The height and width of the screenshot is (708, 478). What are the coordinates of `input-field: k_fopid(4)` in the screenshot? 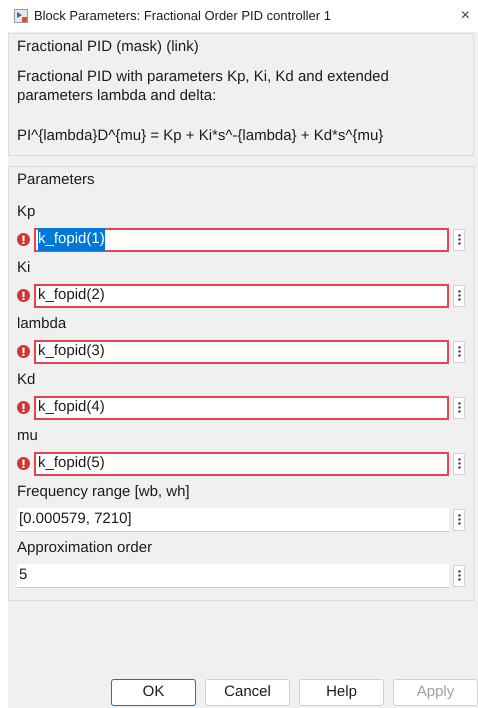 It's located at (241, 408).